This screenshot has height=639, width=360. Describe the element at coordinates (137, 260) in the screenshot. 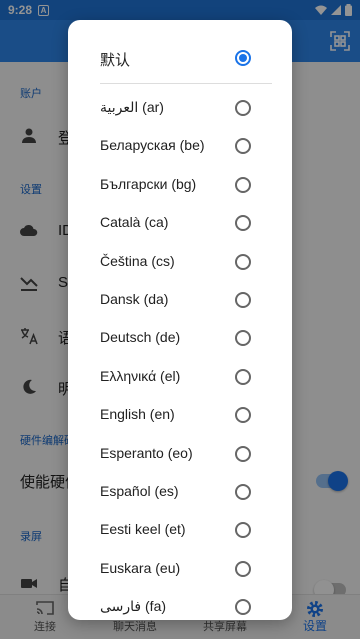

I see `language-option-label: Čeština (cs)` at that location.